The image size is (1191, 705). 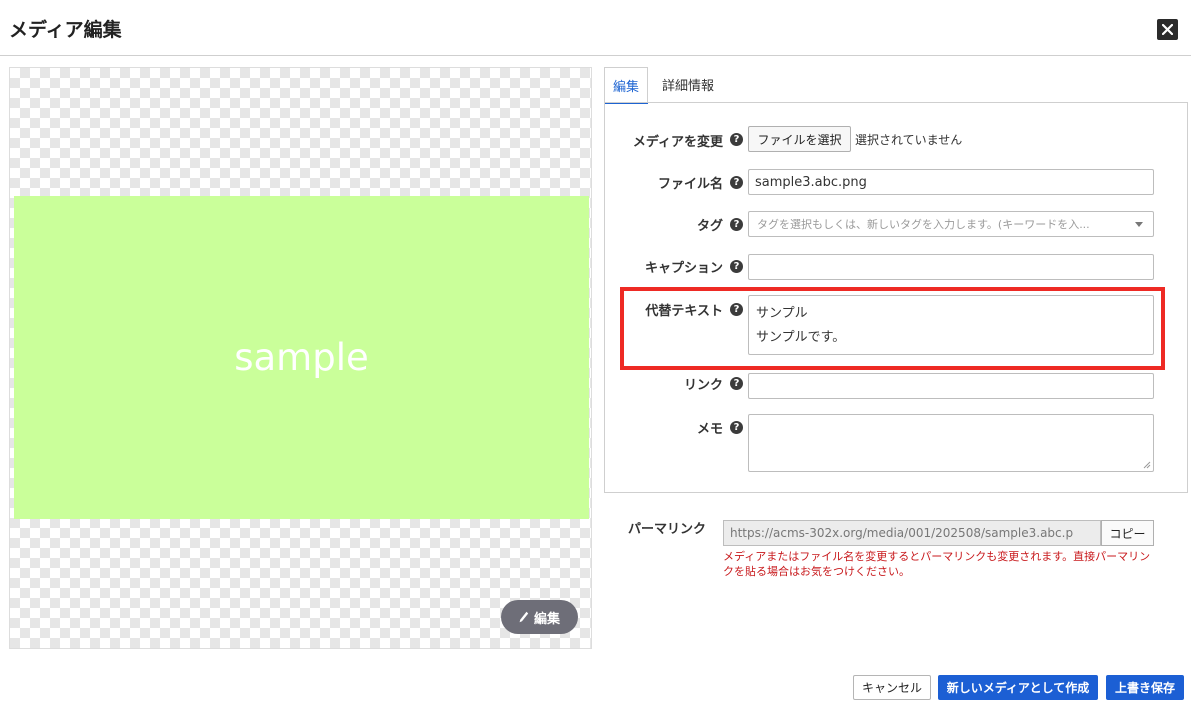 What do you see at coordinates (690, 184) in the screenshot?
I see `file-name-label: ファイル名` at bounding box center [690, 184].